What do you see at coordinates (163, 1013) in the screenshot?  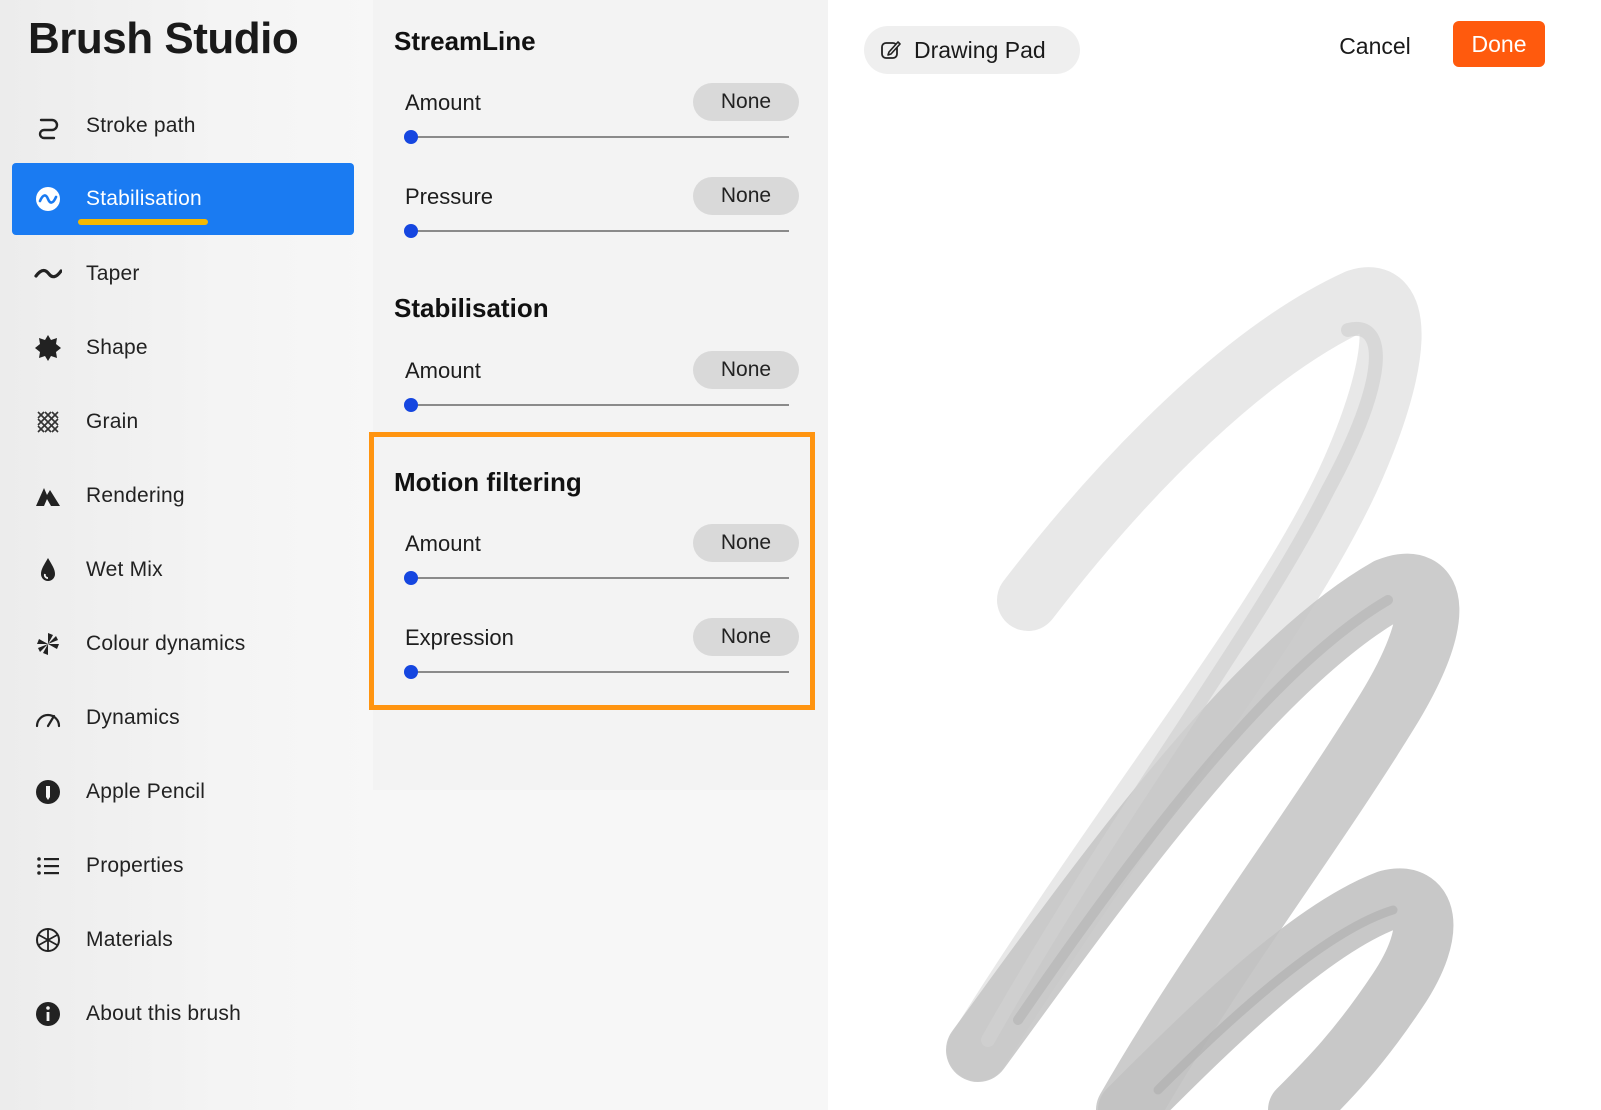 I see `sidebar-item-label: About this brush` at bounding box center [163, 1013].